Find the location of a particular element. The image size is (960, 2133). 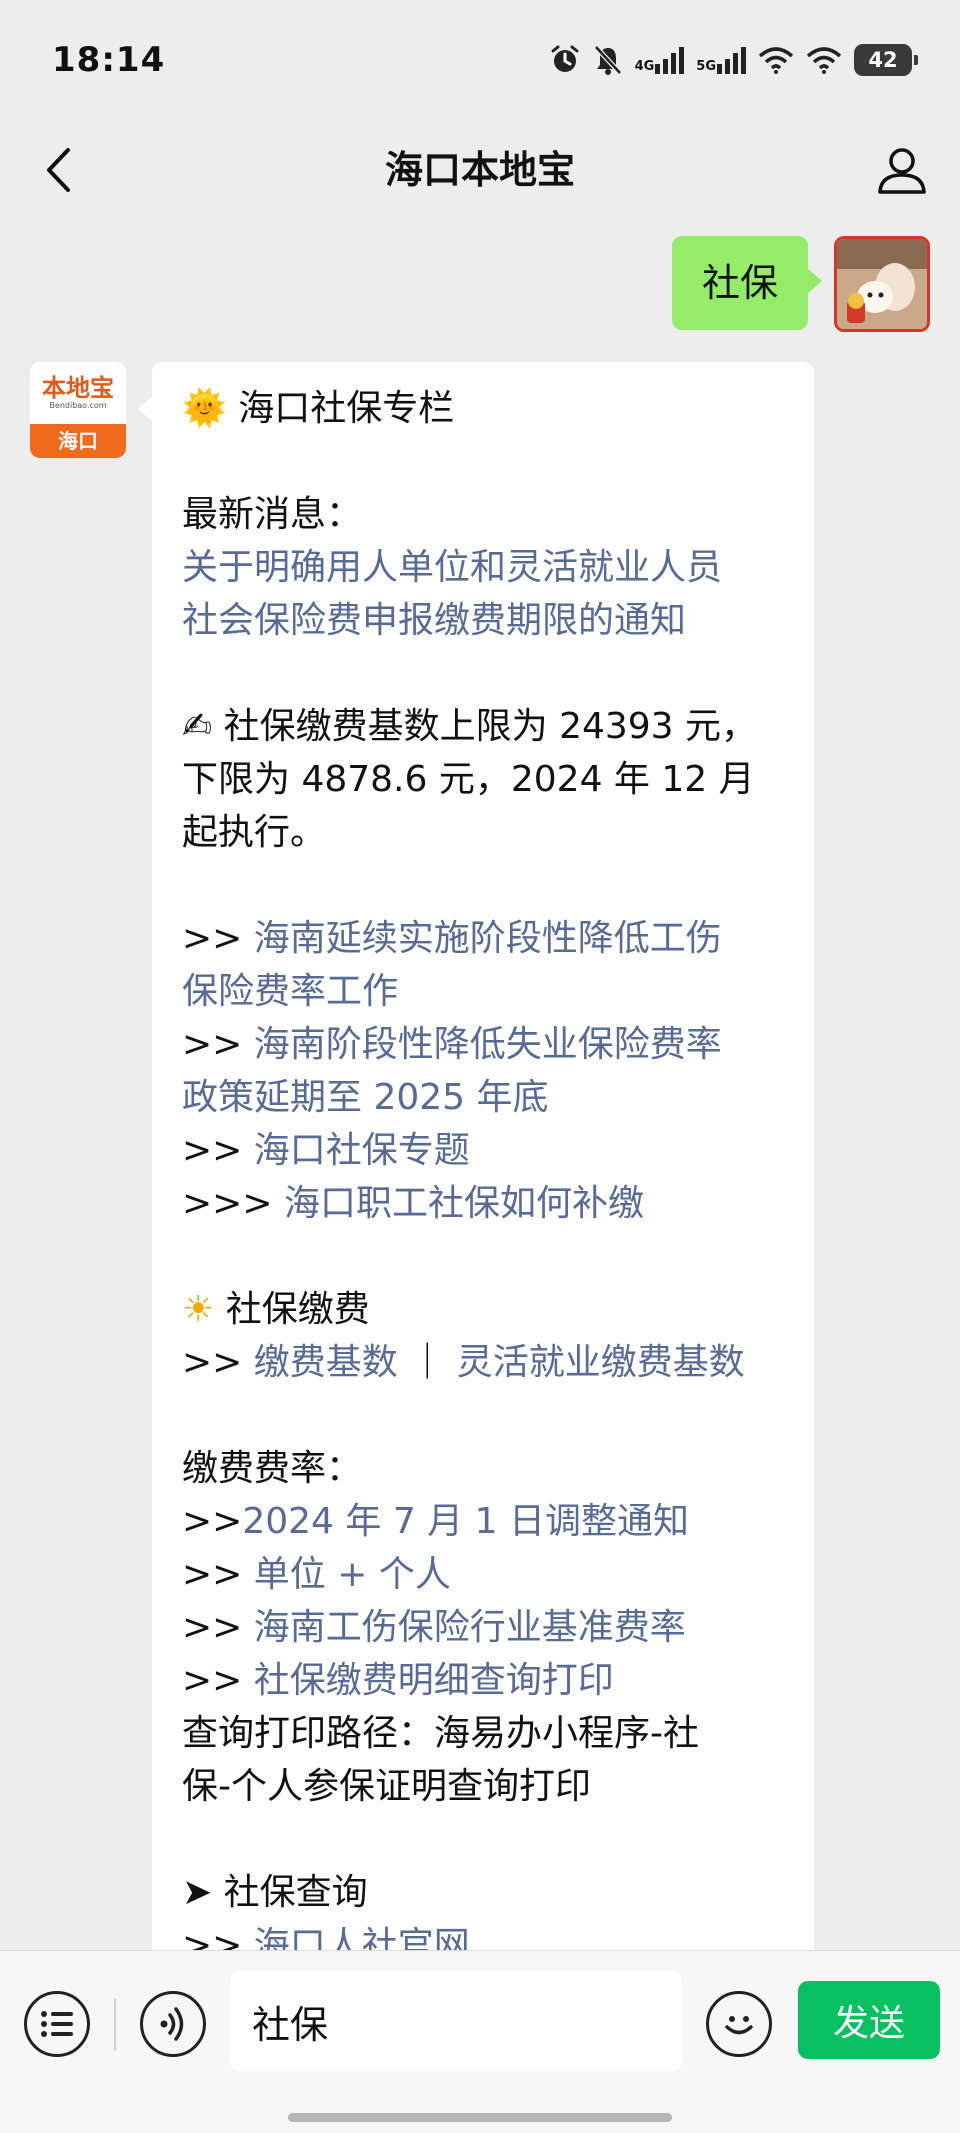

input-bar: 发送 is located at coordinates (480, 2041).